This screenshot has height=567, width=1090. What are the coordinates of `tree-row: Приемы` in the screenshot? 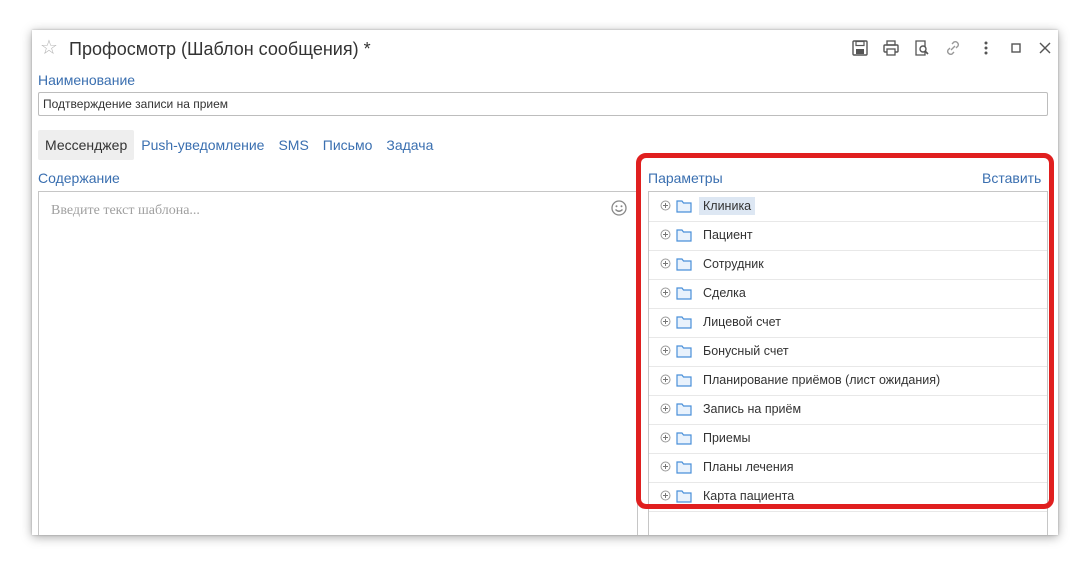 It's located at (848, 439).